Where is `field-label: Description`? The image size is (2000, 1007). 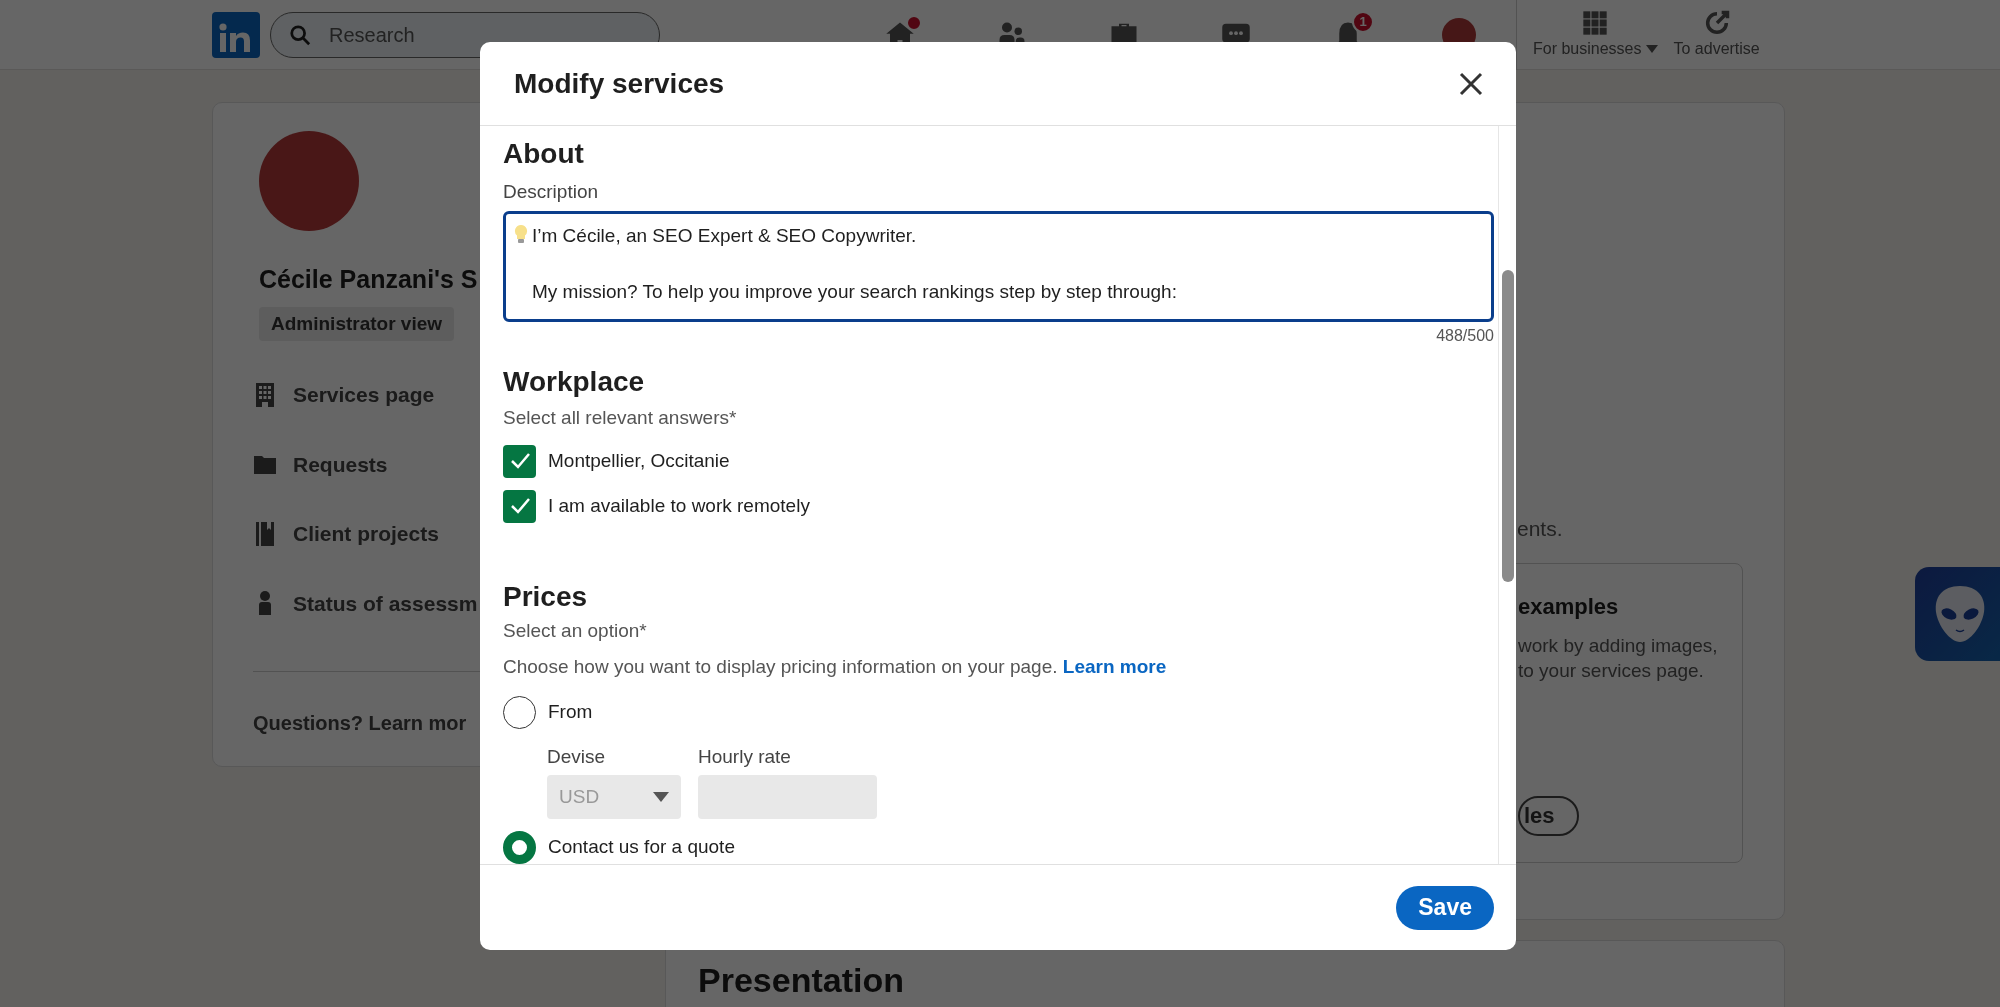
field-label: Description is located at coordinates (551, 192).